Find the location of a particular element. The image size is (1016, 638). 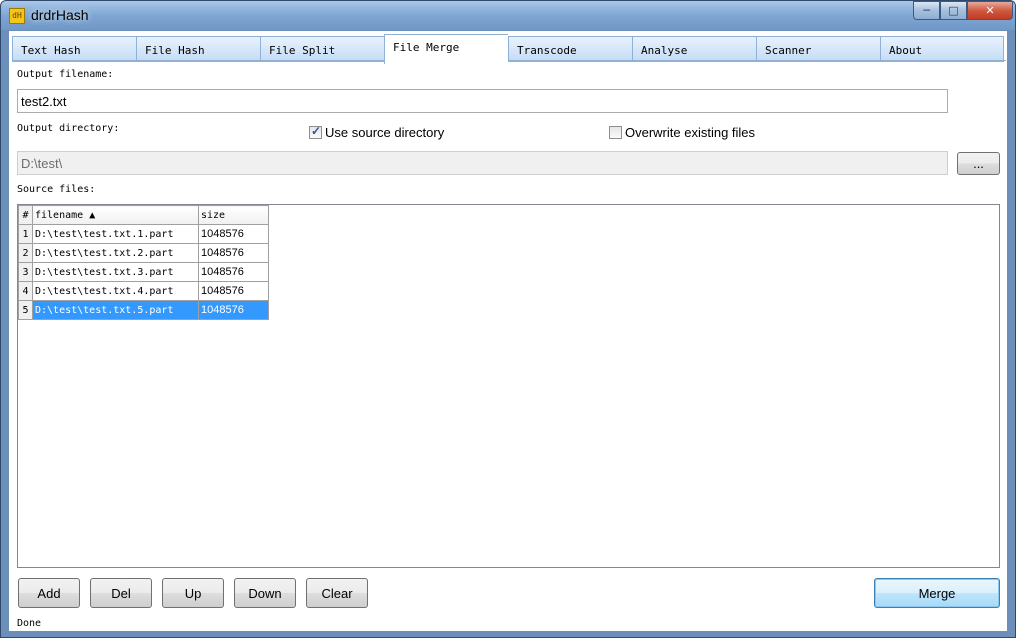

tab-panel-border is located at coordinates (509, 60).